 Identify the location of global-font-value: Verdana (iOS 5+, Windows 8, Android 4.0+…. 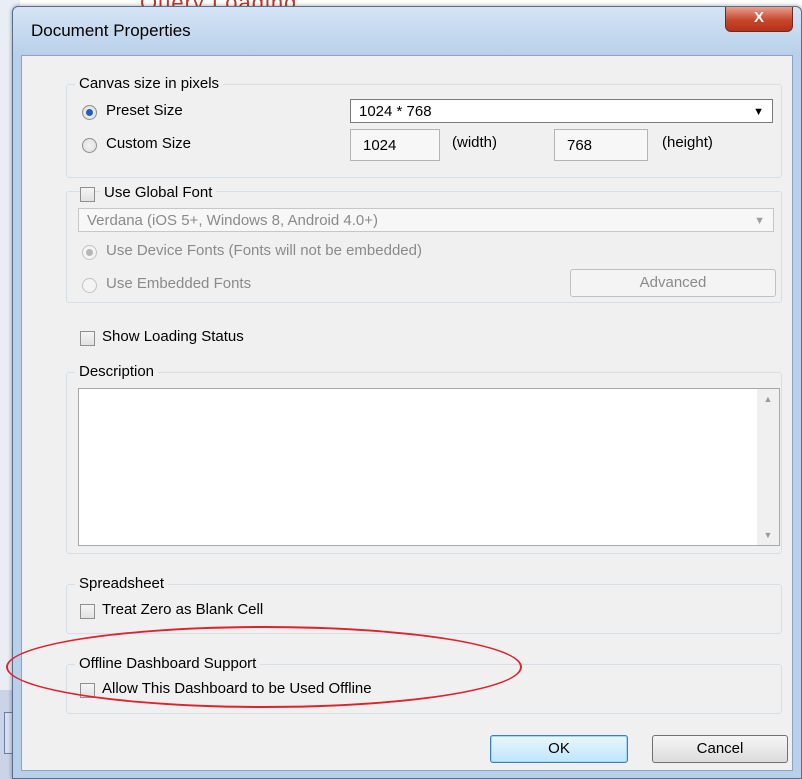
(232, 220).